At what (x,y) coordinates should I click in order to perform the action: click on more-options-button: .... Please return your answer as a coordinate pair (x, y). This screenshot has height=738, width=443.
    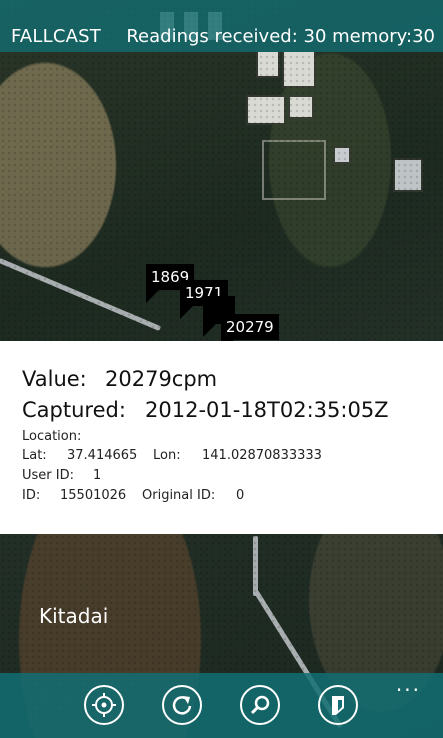
    Looking at the image, I should click on (408, 684).